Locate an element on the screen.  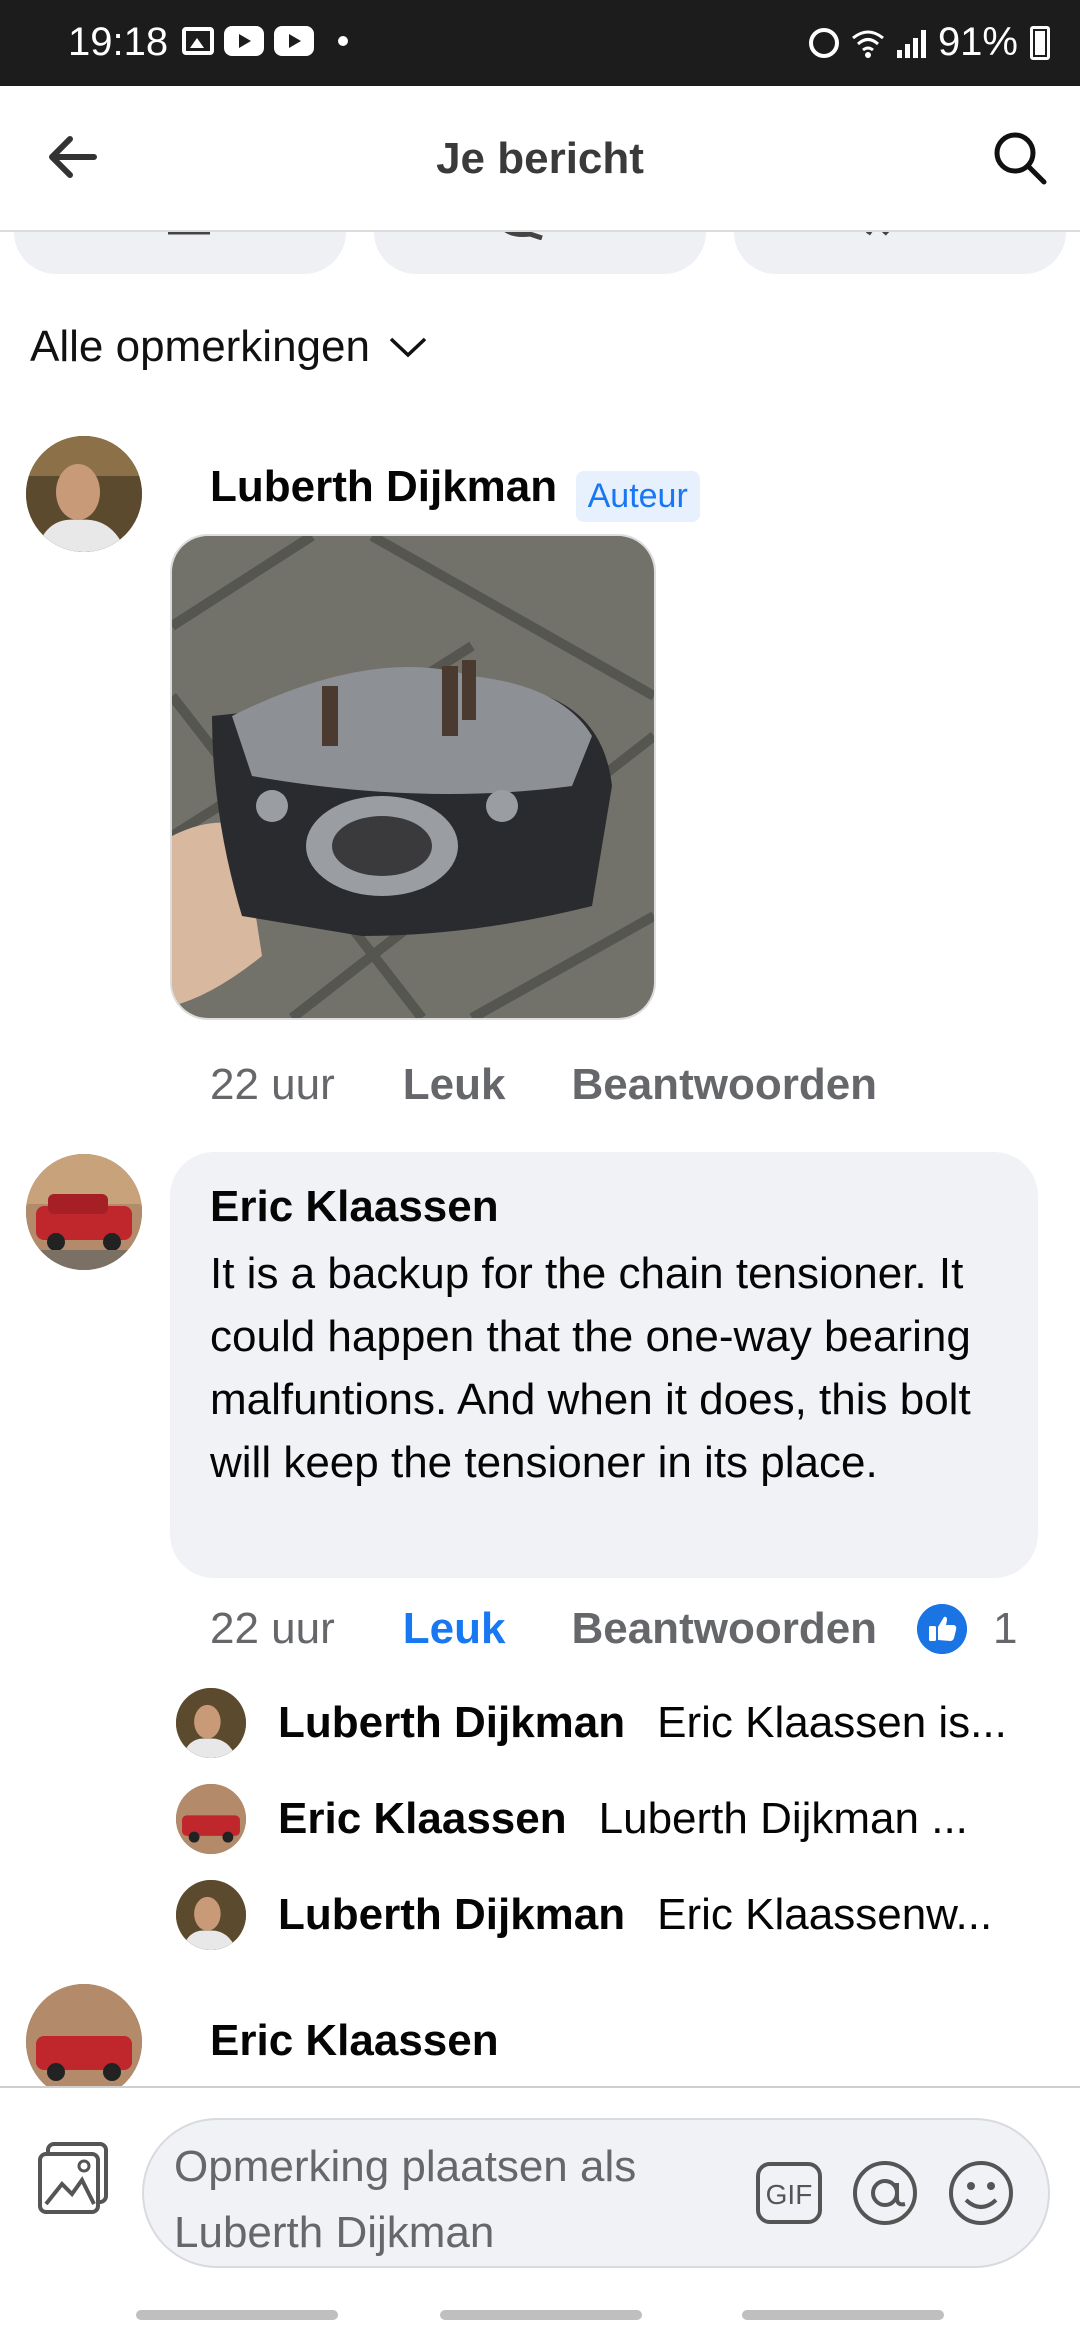
more-notifications-icon is located at coordinates (343, 41).